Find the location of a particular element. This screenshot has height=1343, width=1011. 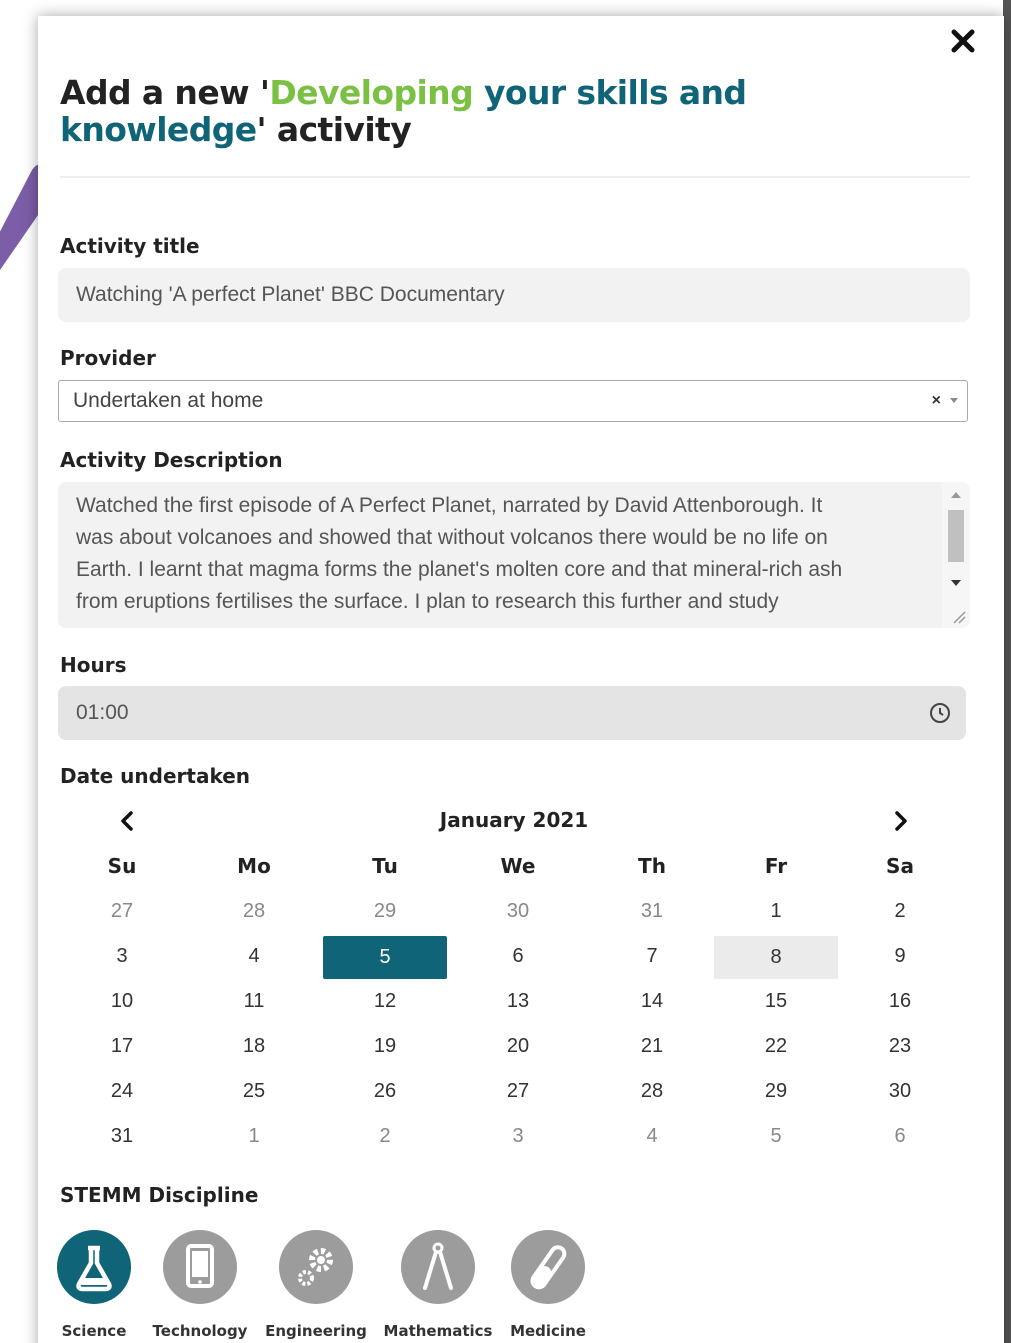

calendar-week-row: 24 25 26 27 28 29 30 is located at coordinates (514, 1091).